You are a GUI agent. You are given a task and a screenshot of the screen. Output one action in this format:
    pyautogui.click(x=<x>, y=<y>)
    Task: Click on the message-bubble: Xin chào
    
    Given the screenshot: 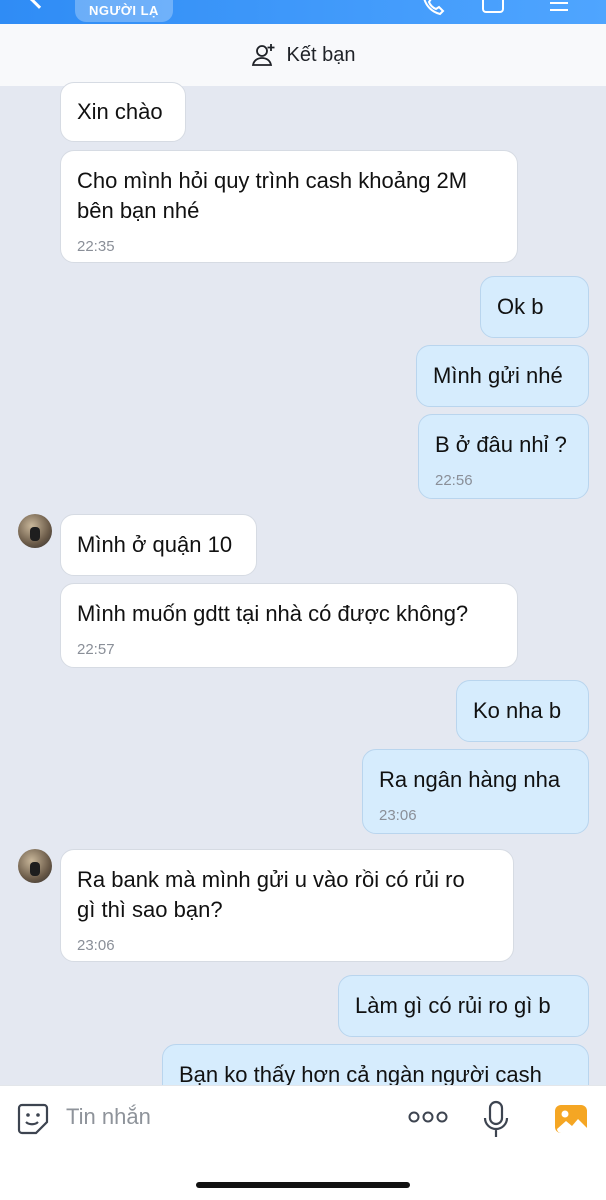 What is the action you would take?
    pyautogui.click(x=123, y=112)
    